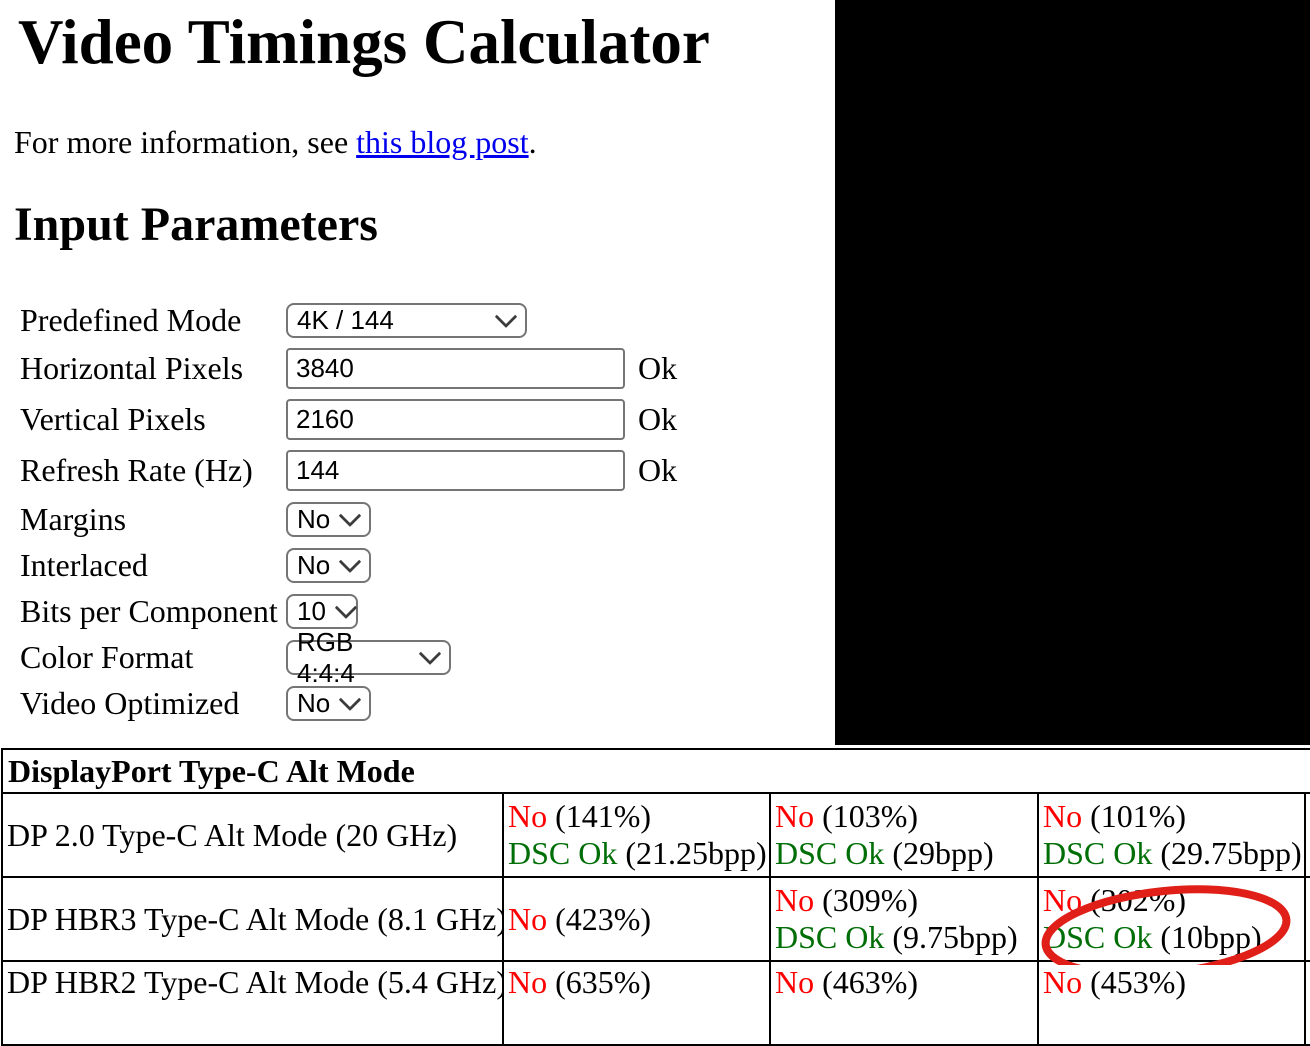 The width and height of the screenshot is (1310, 1046). What do you see at coordinates (442, 142) in the screenshot?
I see `blog-post-link: this blog post` at bounding box center [442, 142].